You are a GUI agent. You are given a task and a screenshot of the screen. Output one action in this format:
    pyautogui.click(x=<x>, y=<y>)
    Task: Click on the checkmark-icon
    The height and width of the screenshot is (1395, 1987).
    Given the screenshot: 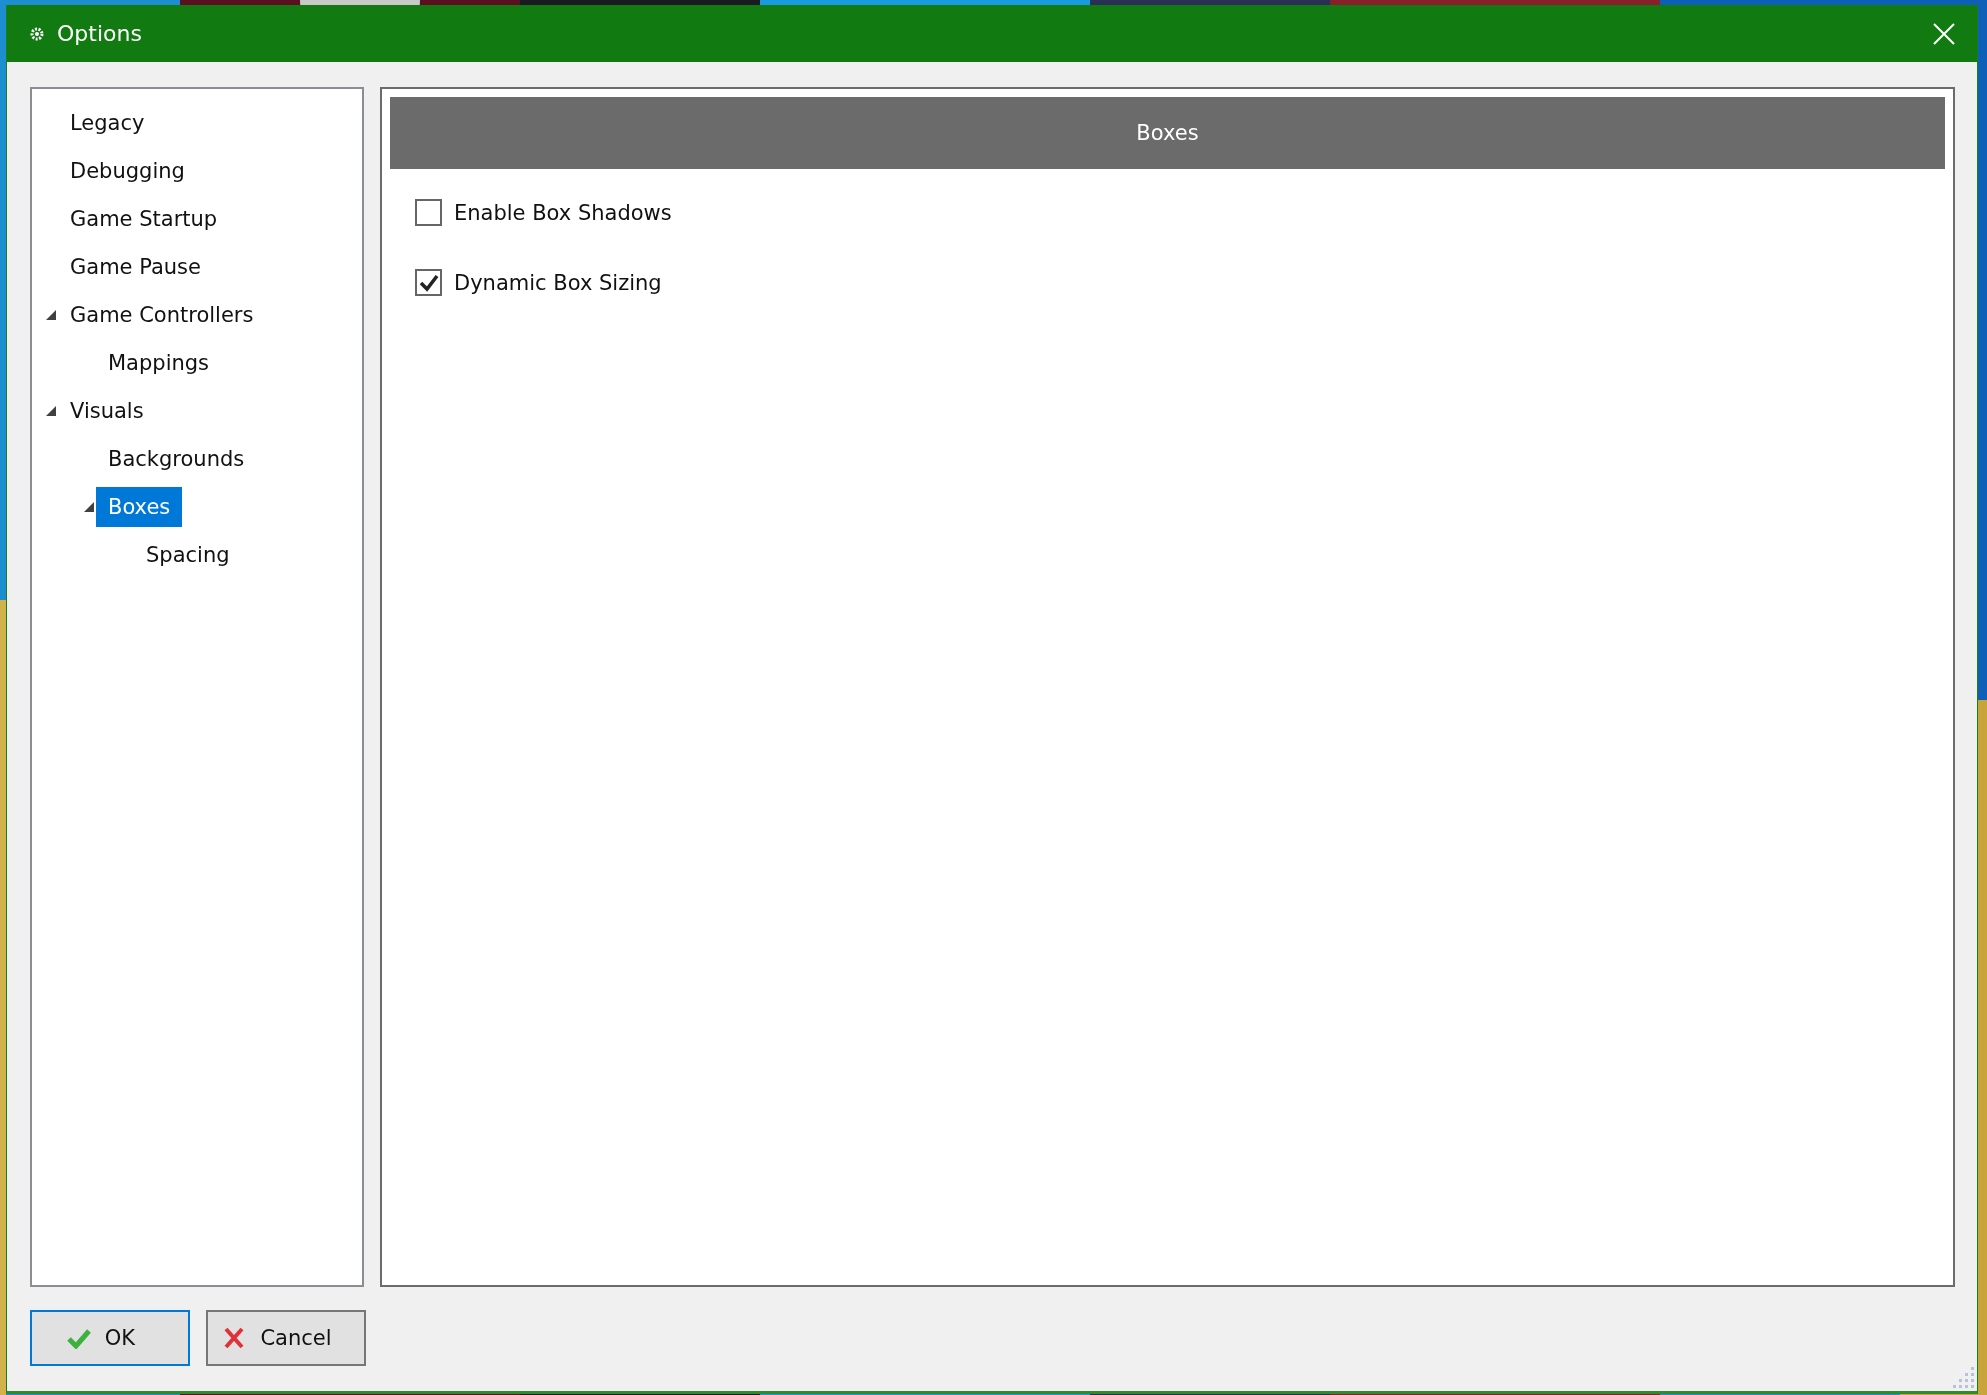 What is the action you would take?
    pyautogui.click(x=78, y=1338)
    